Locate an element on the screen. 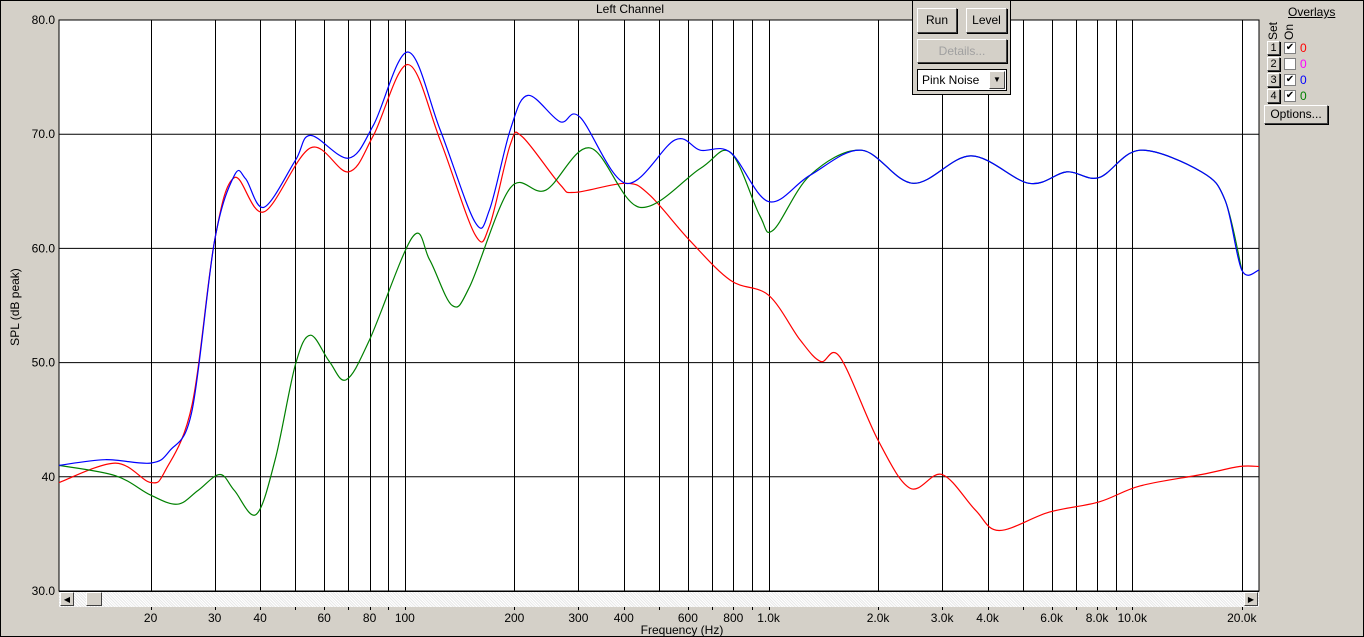  overlay-set-button: 2 is located at coordinates (1273, 64).